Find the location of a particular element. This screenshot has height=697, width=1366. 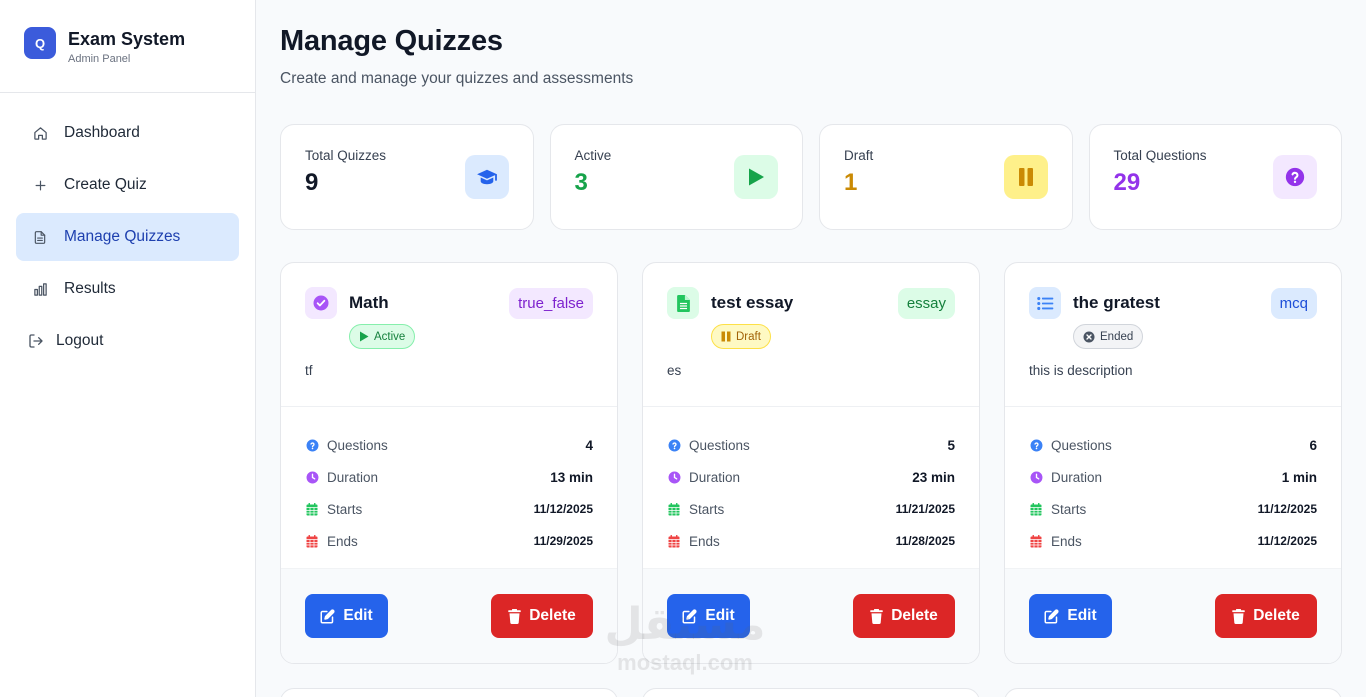

sidebar-item-create-quiz: Create Quiz is located at coordinates (127, 185).